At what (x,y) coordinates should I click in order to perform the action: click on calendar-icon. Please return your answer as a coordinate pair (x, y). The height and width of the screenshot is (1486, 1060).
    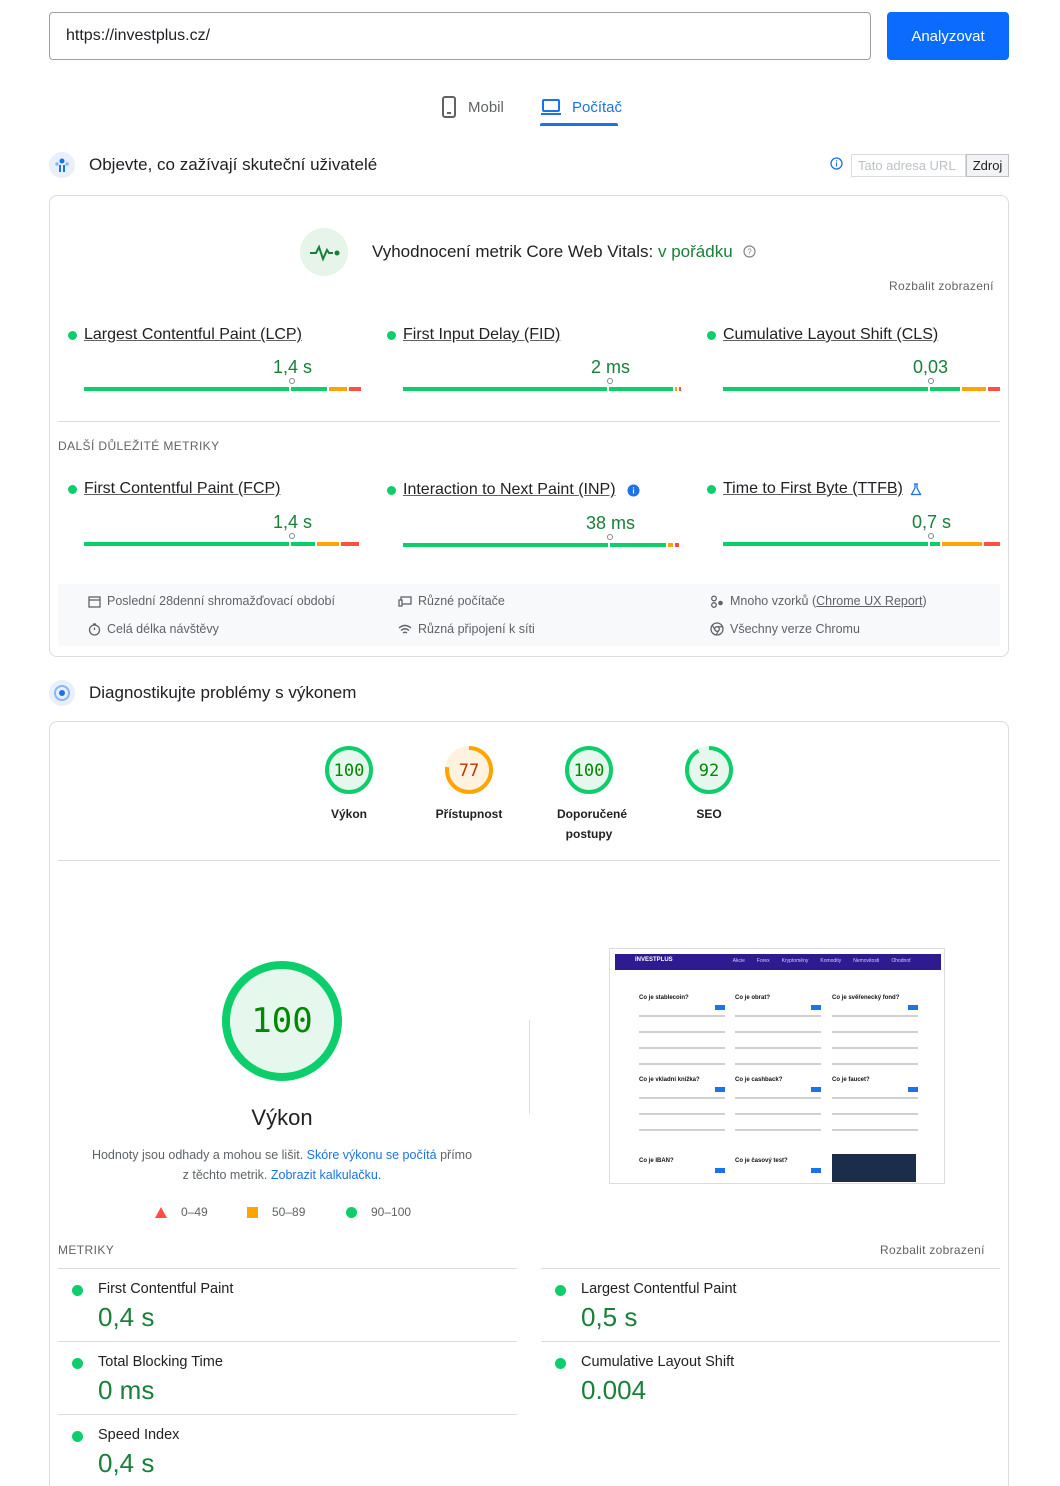
    Looking at the image, I should click on (94, 601).